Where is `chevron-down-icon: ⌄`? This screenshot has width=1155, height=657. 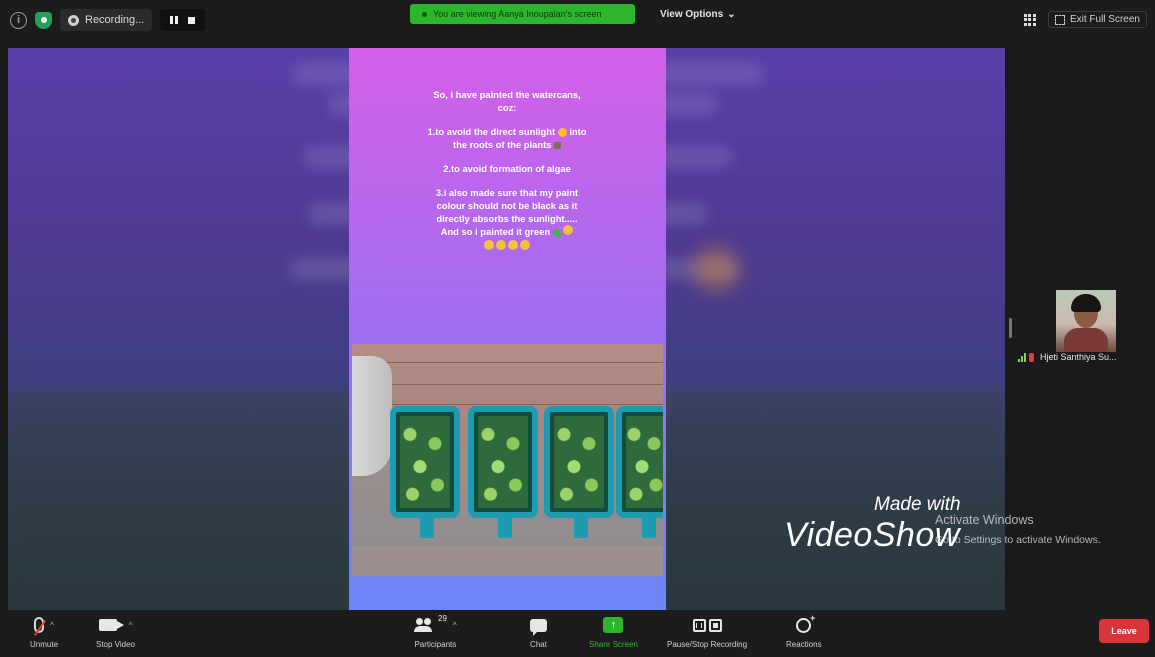 chevron-down-icon: ⌄ is located at coordinates (731, 14).